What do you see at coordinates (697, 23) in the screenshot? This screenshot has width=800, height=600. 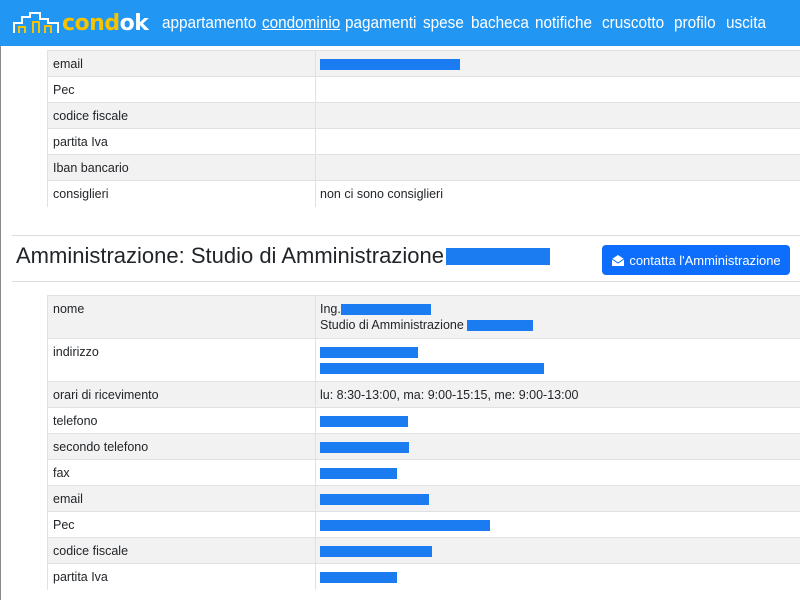 I see `nav-profilo: profilo` at bounding box center [697, 23].